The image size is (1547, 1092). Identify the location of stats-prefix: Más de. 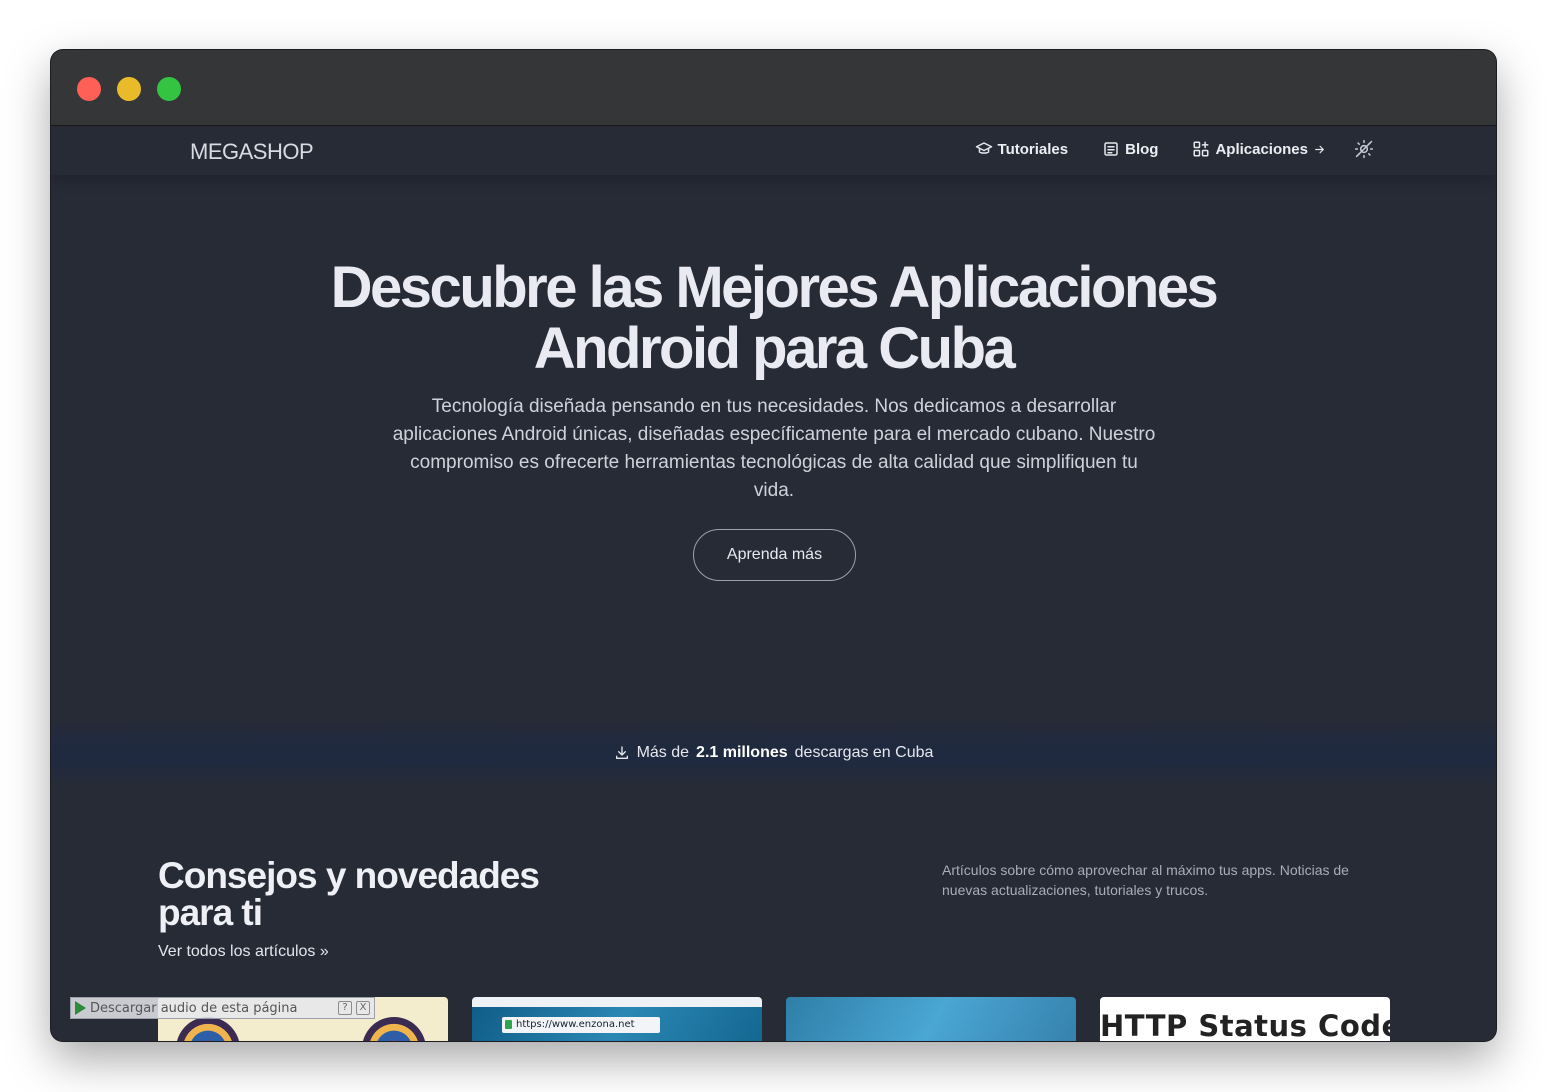
(663, 752).